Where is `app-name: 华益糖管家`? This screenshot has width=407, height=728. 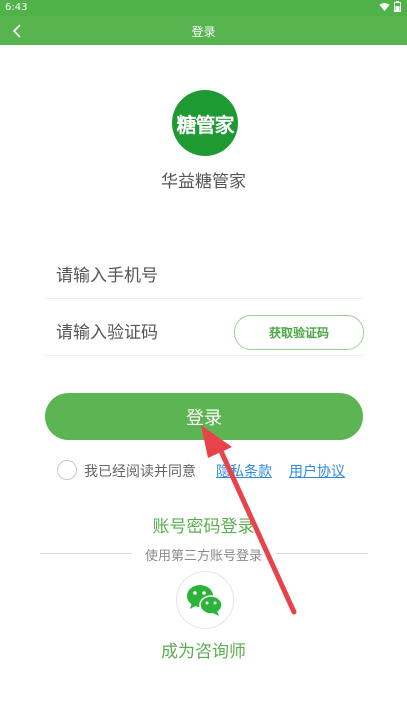 app-name: 华益糖管家 is located at coordinates (203, 182).